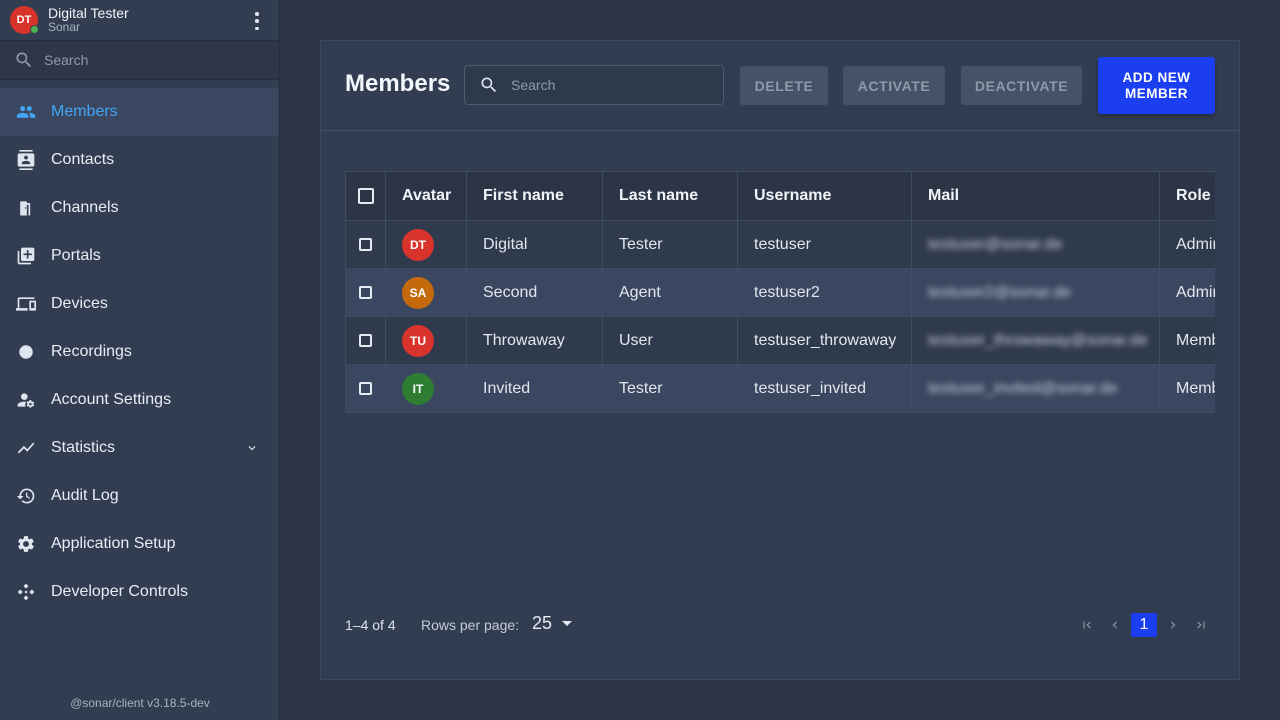 The width and height of the screenshot is (1280, 720). I want to click on sidebar-item-label: Audit Log, so click(85, 495).